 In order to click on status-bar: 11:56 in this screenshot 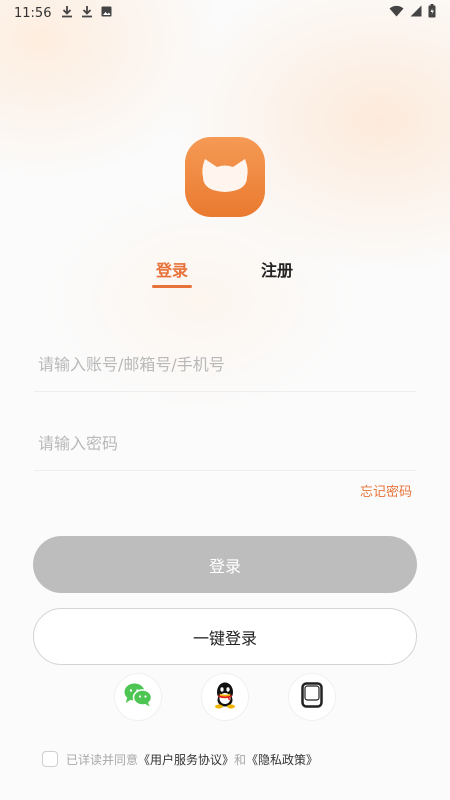, I will do `click(225, 13)`.